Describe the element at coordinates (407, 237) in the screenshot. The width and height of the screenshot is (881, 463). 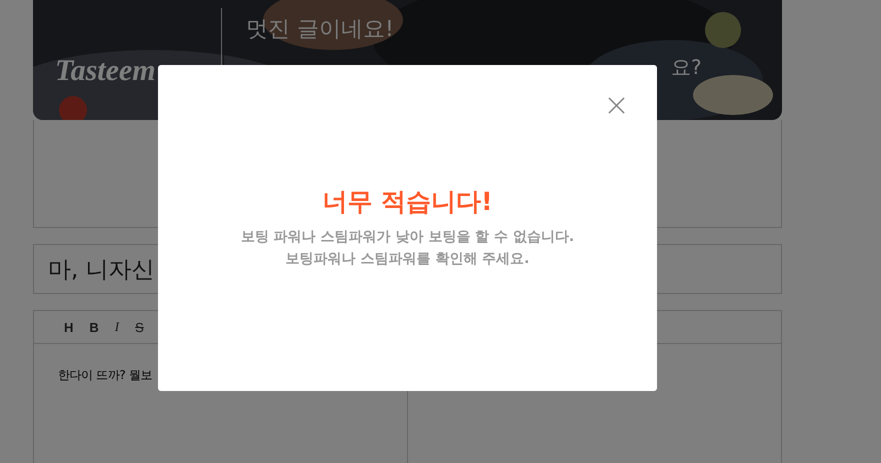
I see `modal-message: 보팅 파워나 스팀파워가 낮아 보팅을 할 수 없습니다.` at that location.